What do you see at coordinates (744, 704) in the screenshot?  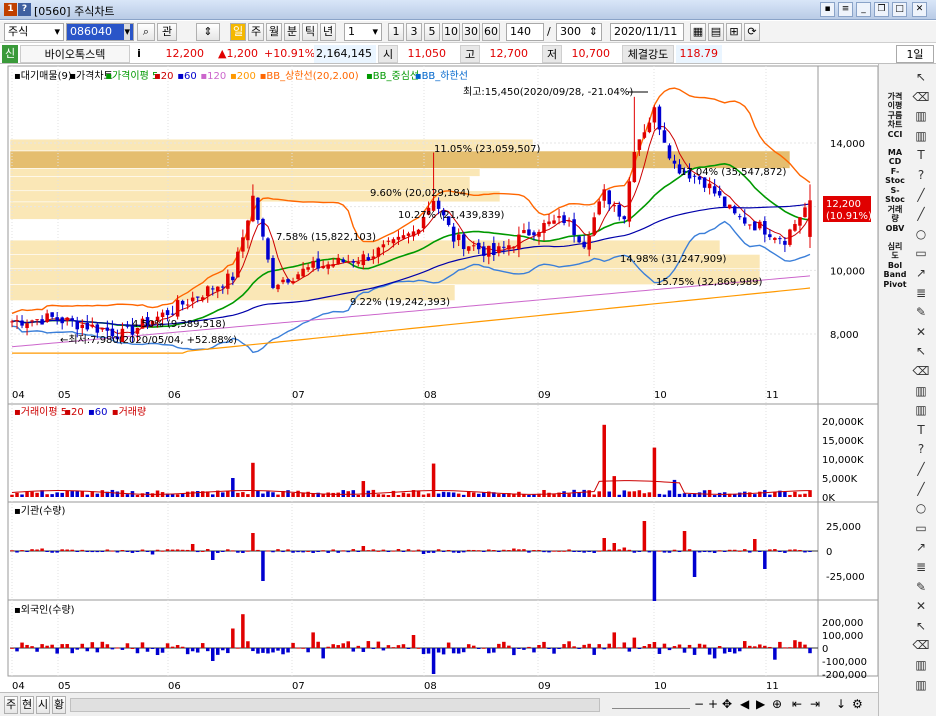 I see `scroll-left-icon: ◀` at bounding box center [744, 704].